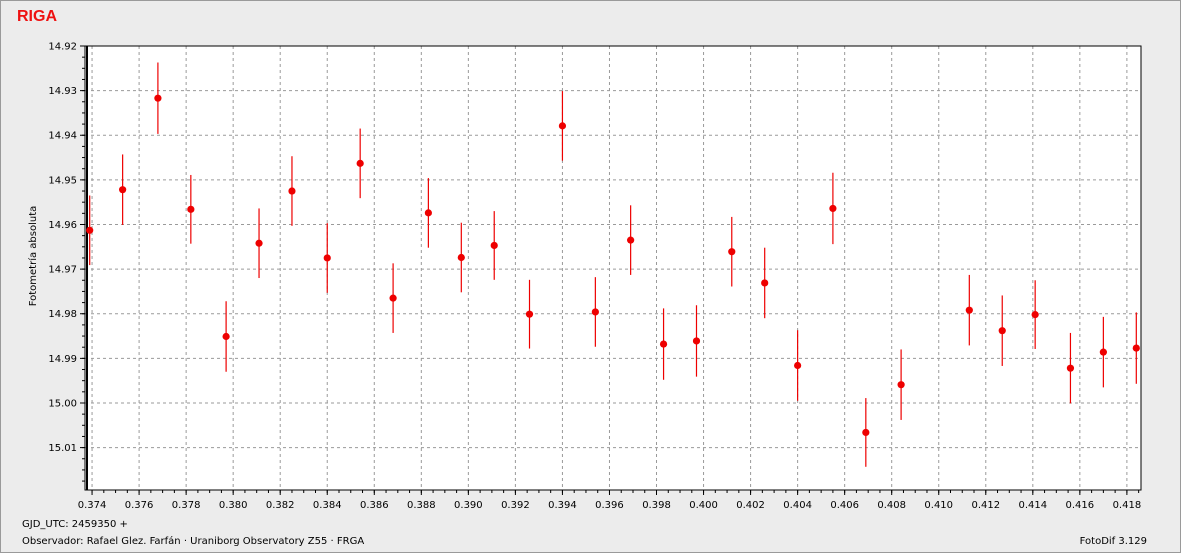 Image resolution: width=1181 pixels, height=553 pixels. I want to click on x-tick-label: 0.394, so click(562, 505).